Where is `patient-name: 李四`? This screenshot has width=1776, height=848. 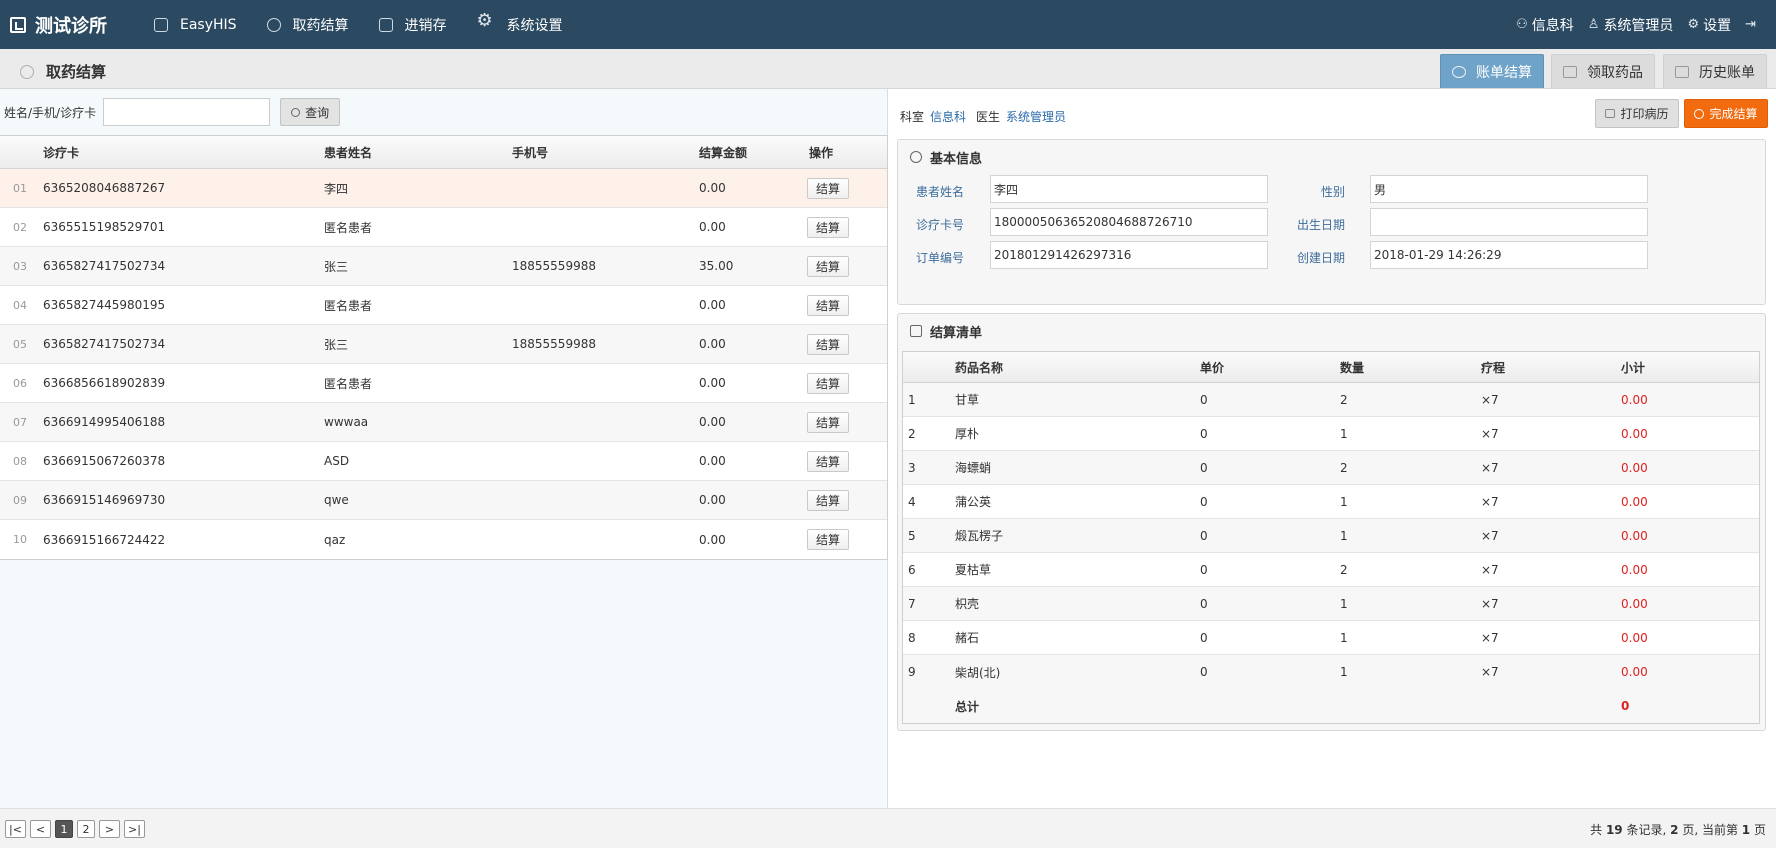
patient-name: 李四 is located at coordinates (336, 188).